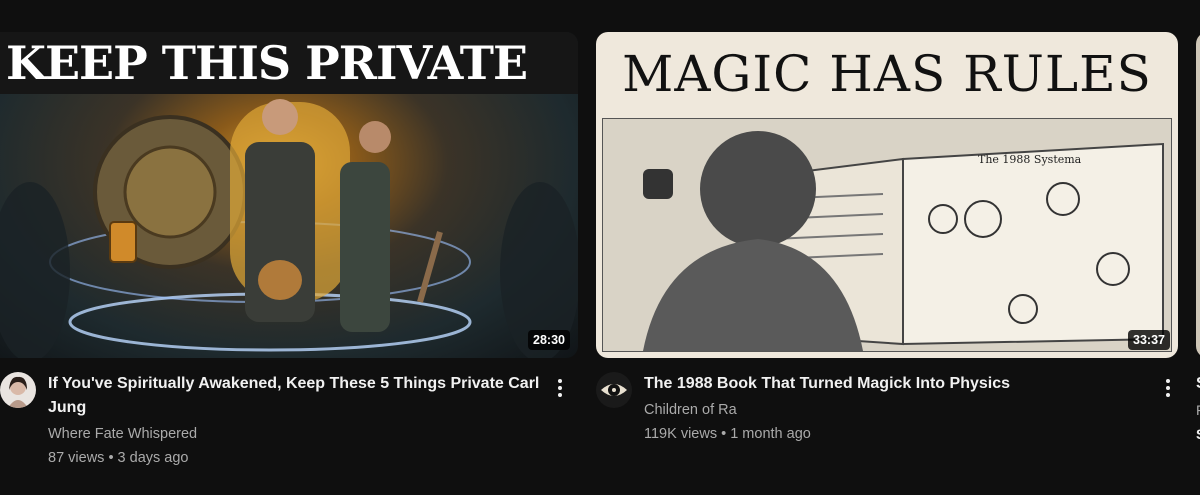  I want to click on channel-name: Children of Ra, so click(893, 410).